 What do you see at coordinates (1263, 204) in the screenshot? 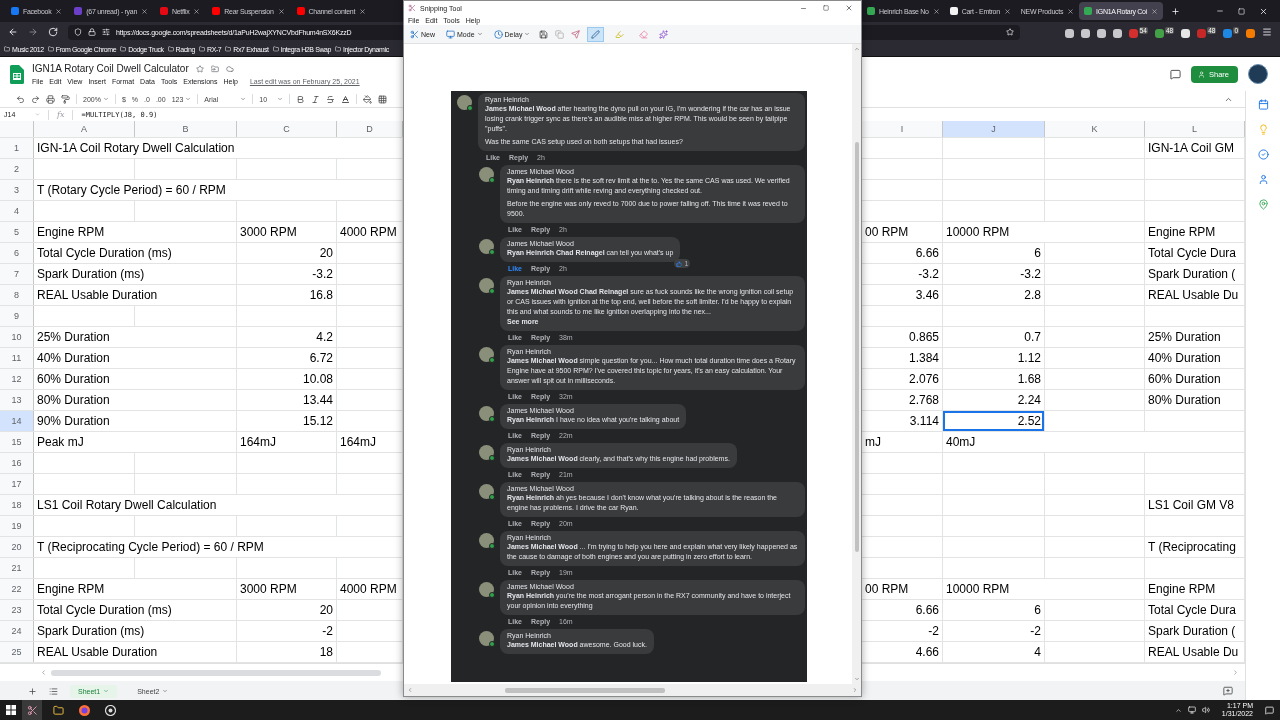
I see `map-pin-icon` at bounding box center [1263, 204].